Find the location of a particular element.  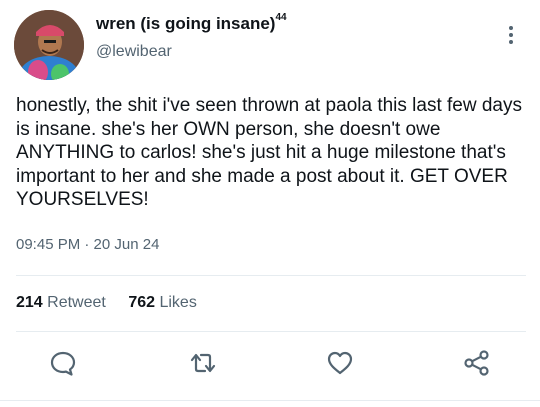

share-icon is located at coordinates (477, 363).